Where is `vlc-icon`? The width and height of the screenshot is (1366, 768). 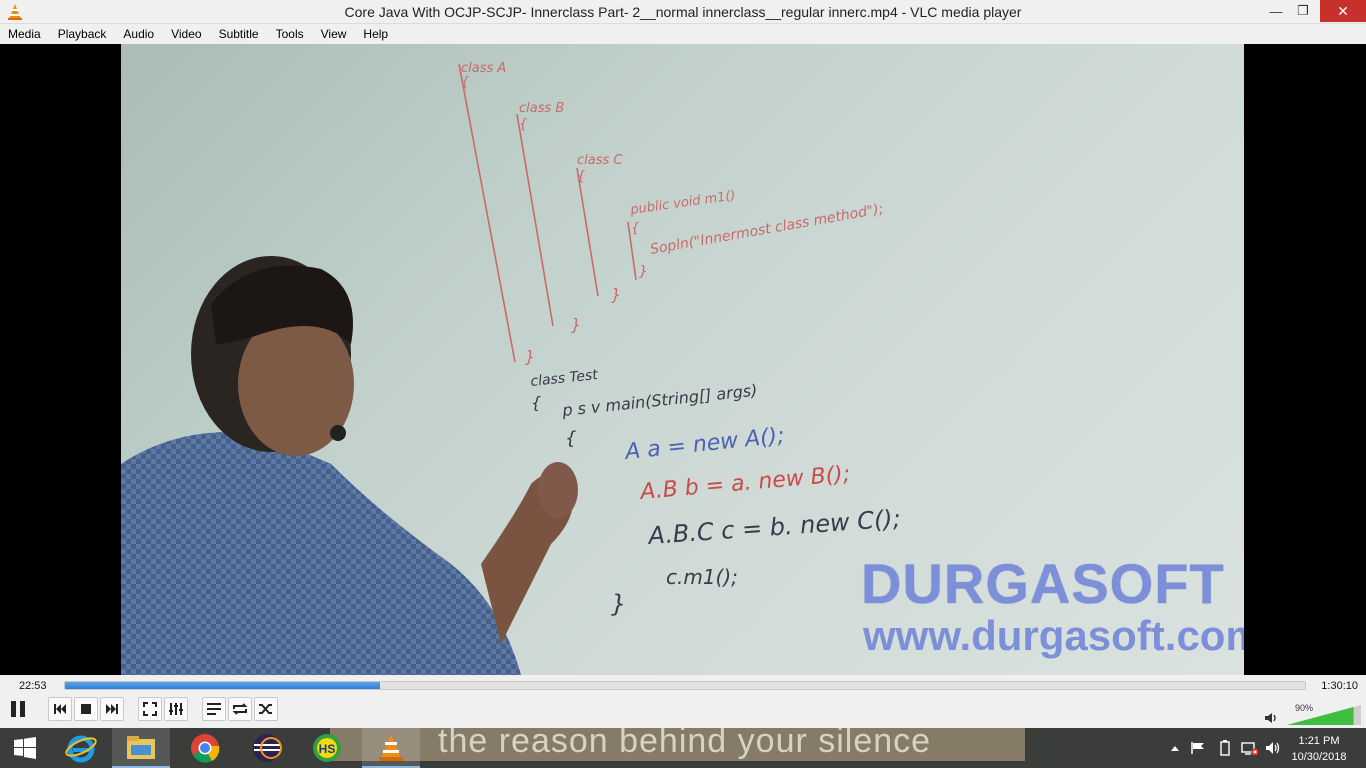 vlc-icon is located at coordinates (391, 747).